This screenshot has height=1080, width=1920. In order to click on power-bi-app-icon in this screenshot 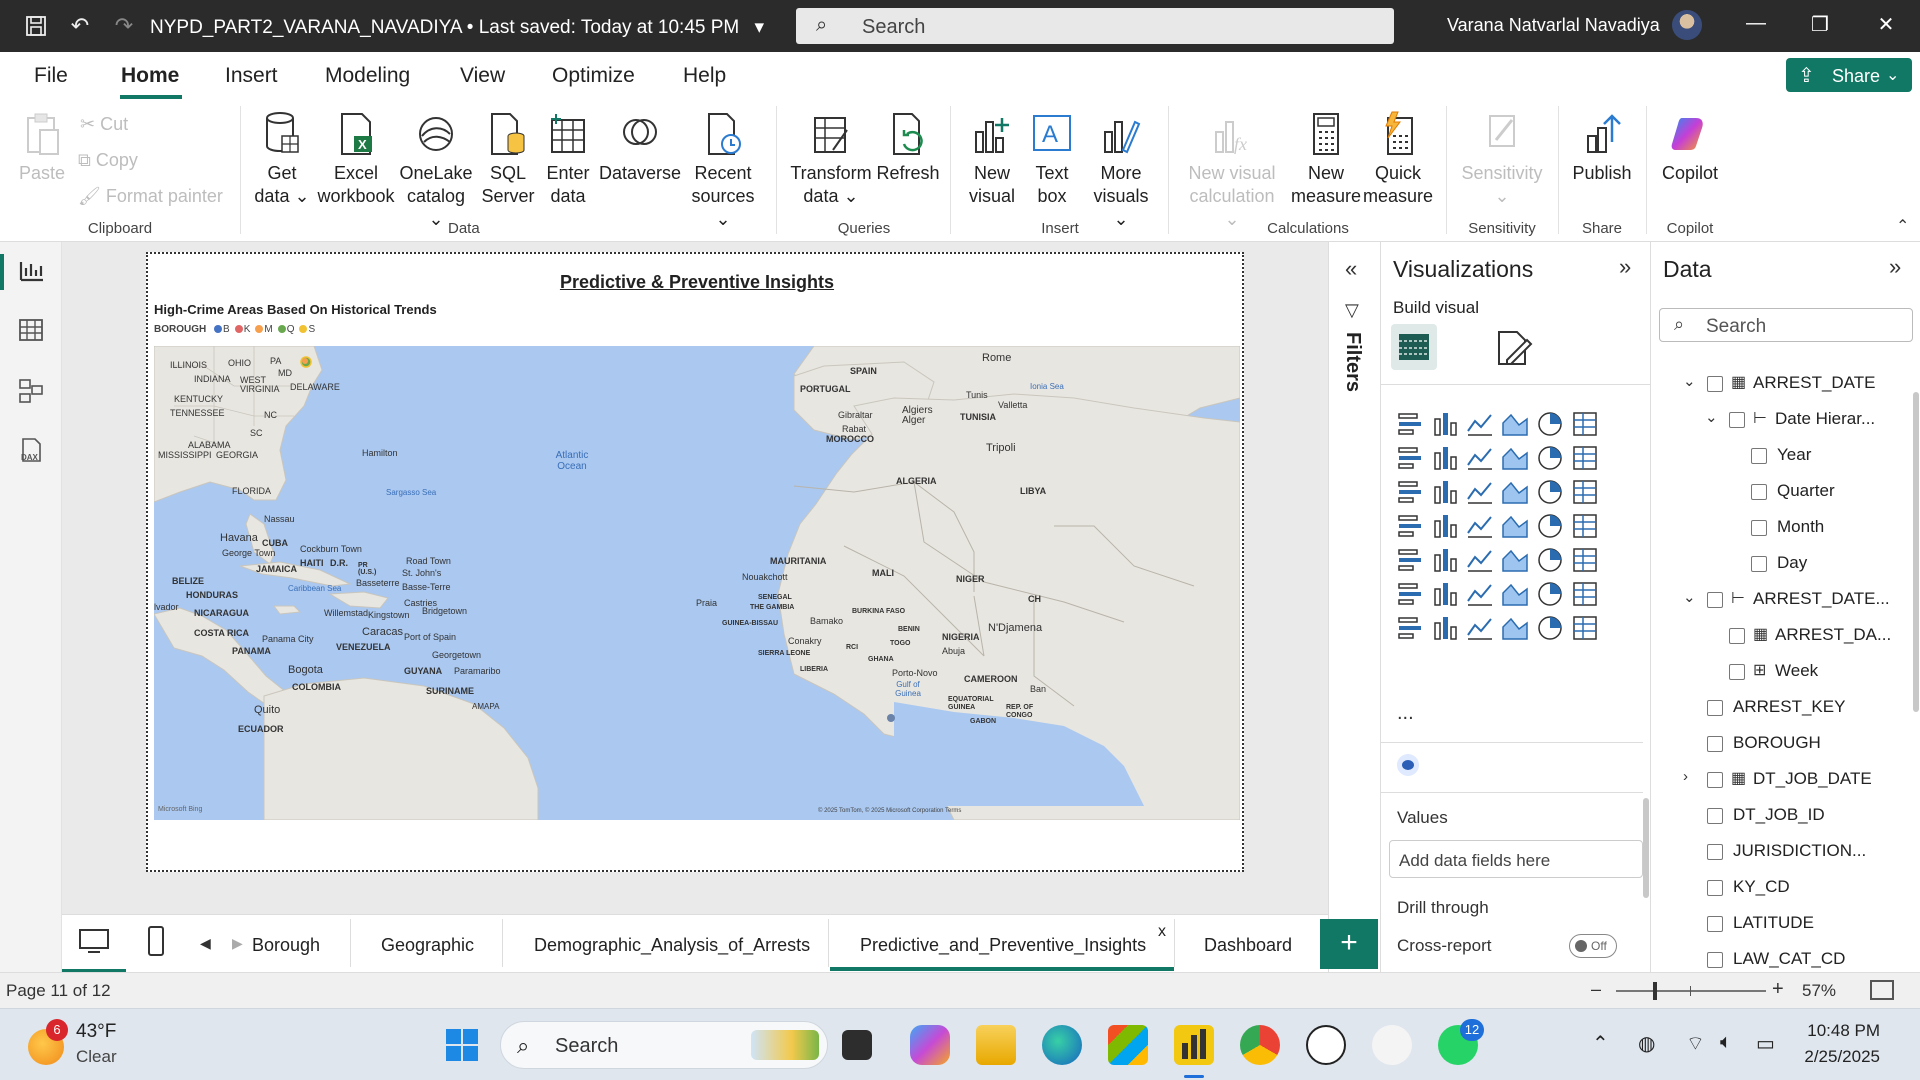, I will do `click(1194, 1045)`.